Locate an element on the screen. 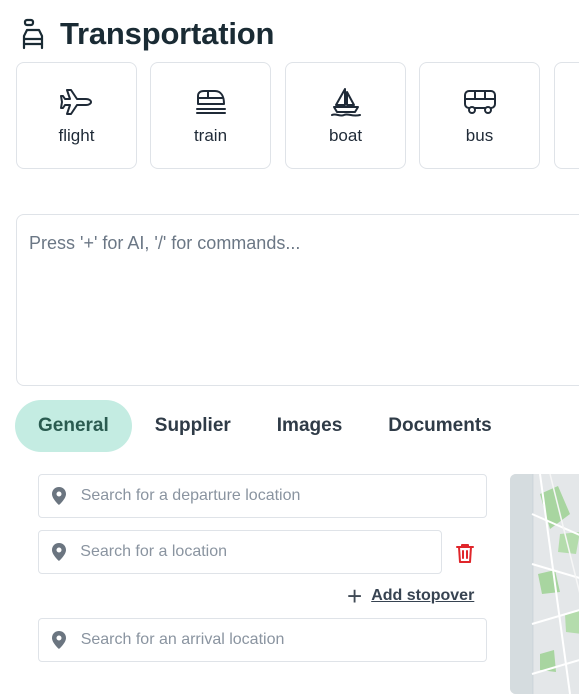  tab-supplier: Supplier is located at coordinates (193, 426).